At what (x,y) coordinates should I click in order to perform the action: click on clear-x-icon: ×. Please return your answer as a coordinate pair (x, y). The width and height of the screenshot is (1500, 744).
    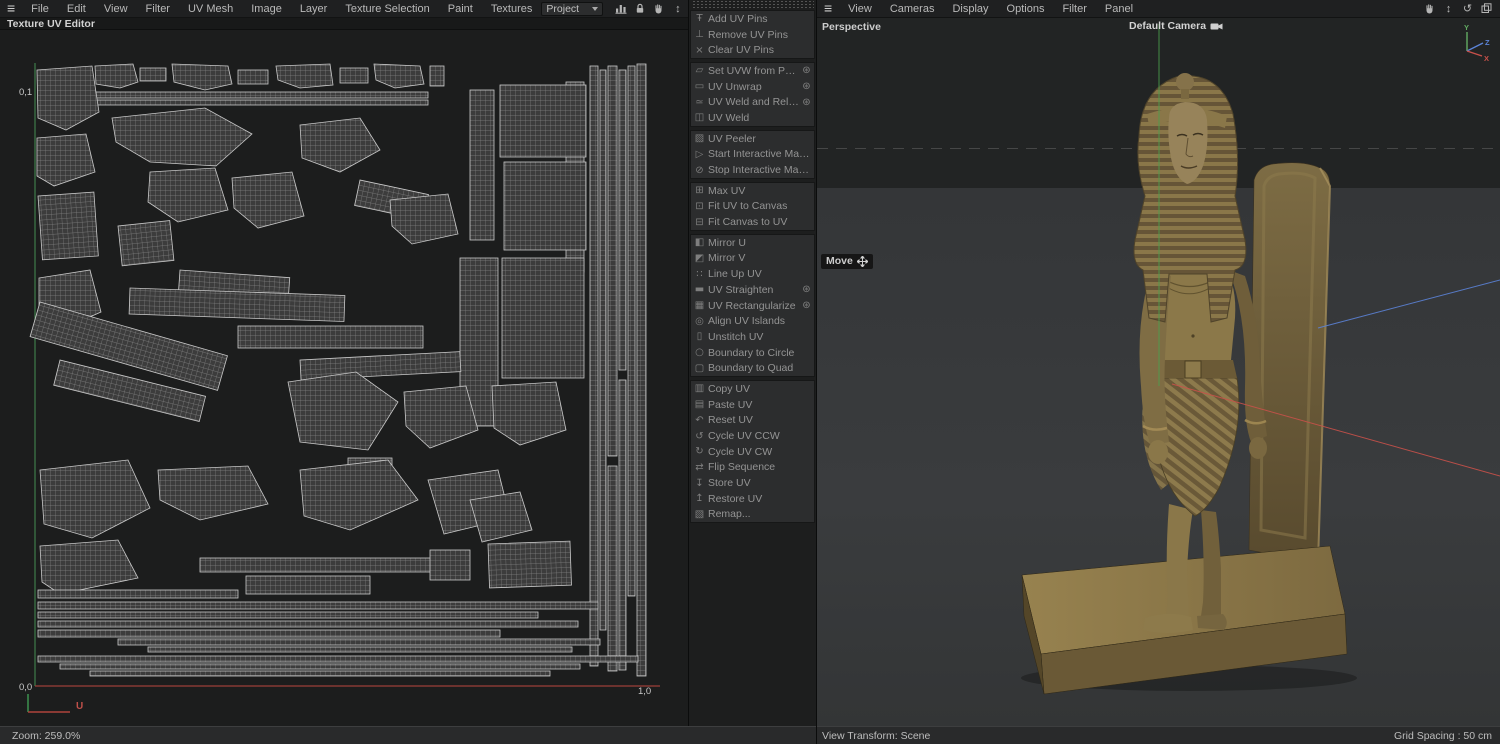
    Looking at the image, I should click on (699, 50).